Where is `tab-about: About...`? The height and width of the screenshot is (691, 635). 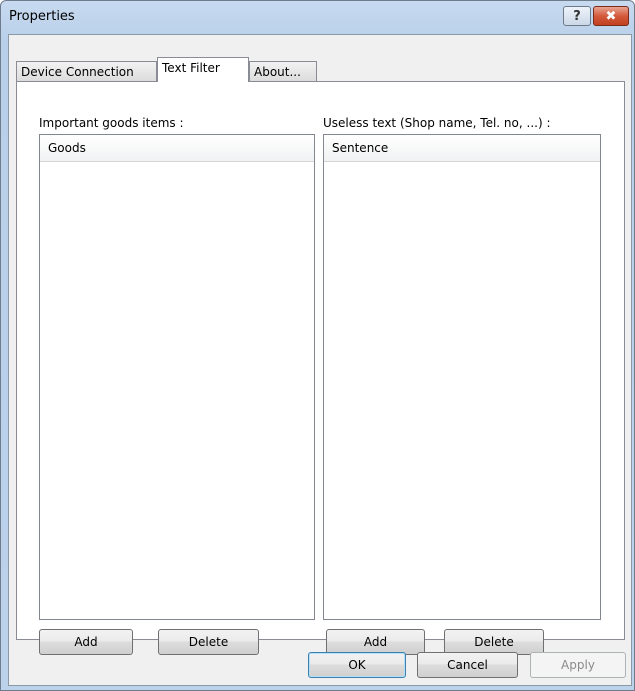
tab-about: About... is located at coordinates (283, 71).